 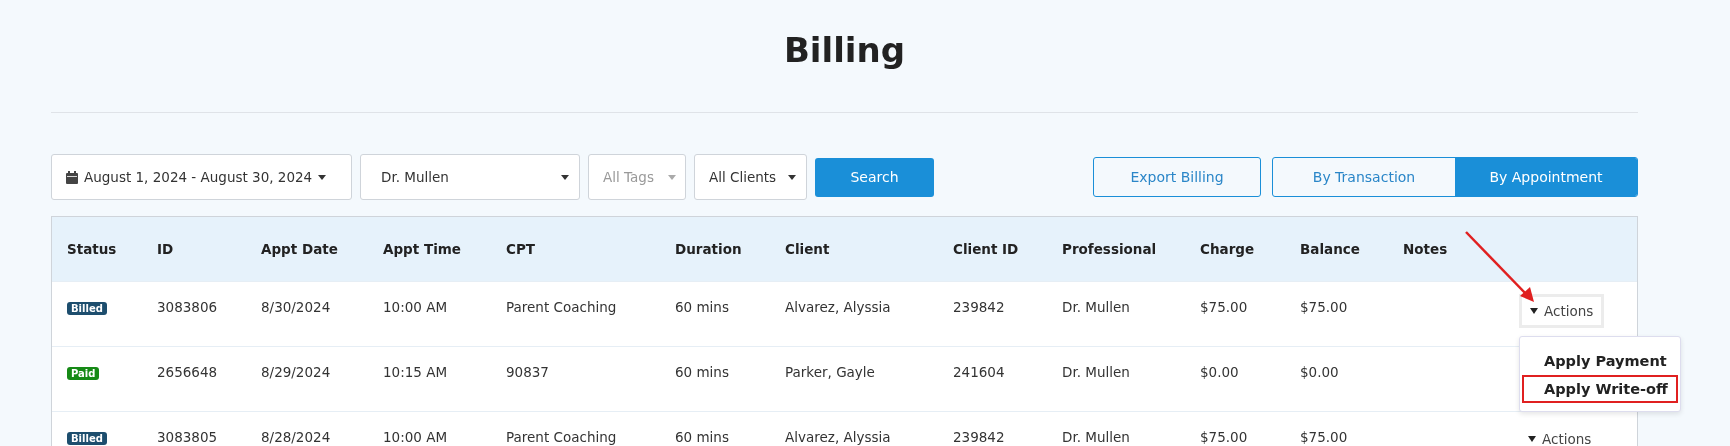 What do you see at coordinates (1600, 361) in the screenshot?
I see `menu-item: Apply Payment` at bounding box center [1600, 361].